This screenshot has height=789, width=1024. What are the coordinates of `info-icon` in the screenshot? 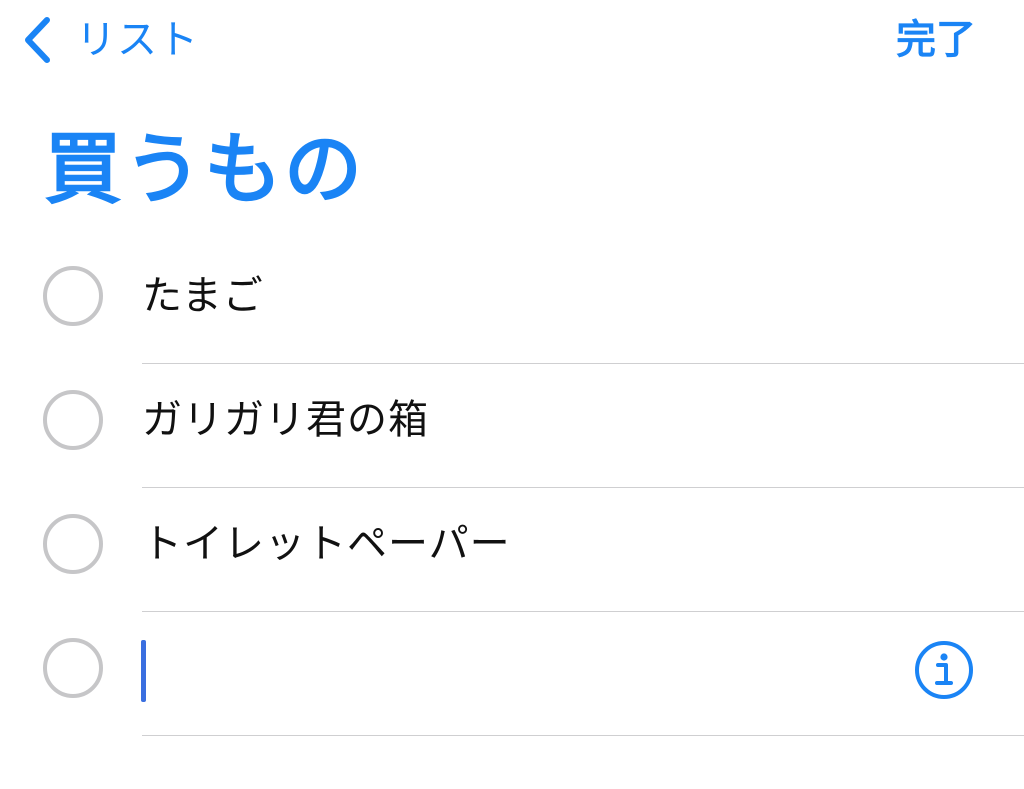 It's located at (944, 670).